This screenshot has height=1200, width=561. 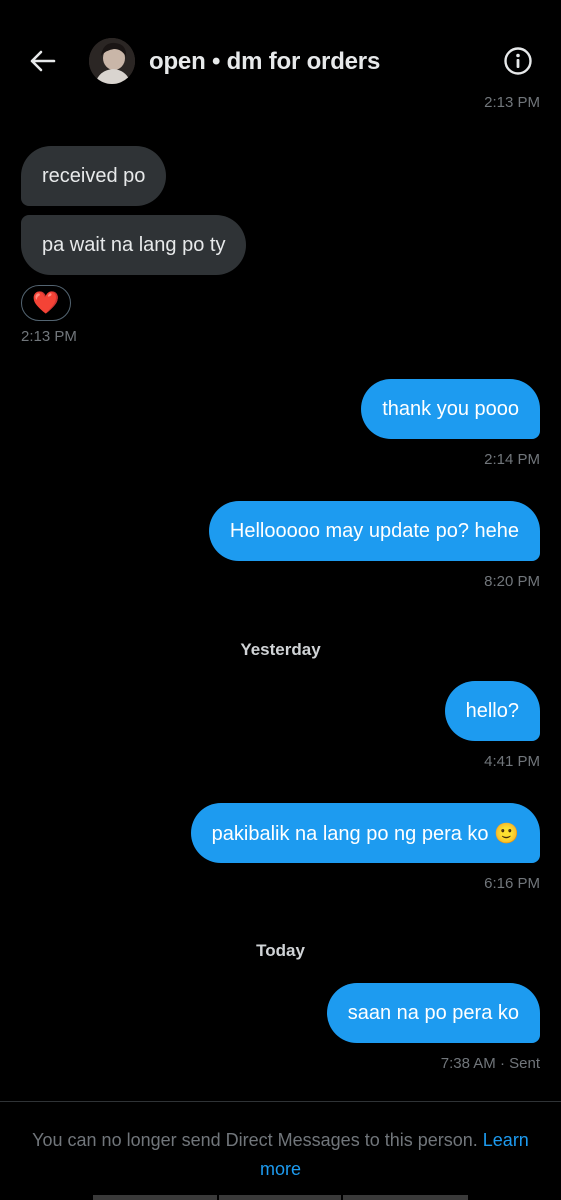 I want to click on avatar-image, so click(x=112, y=61).